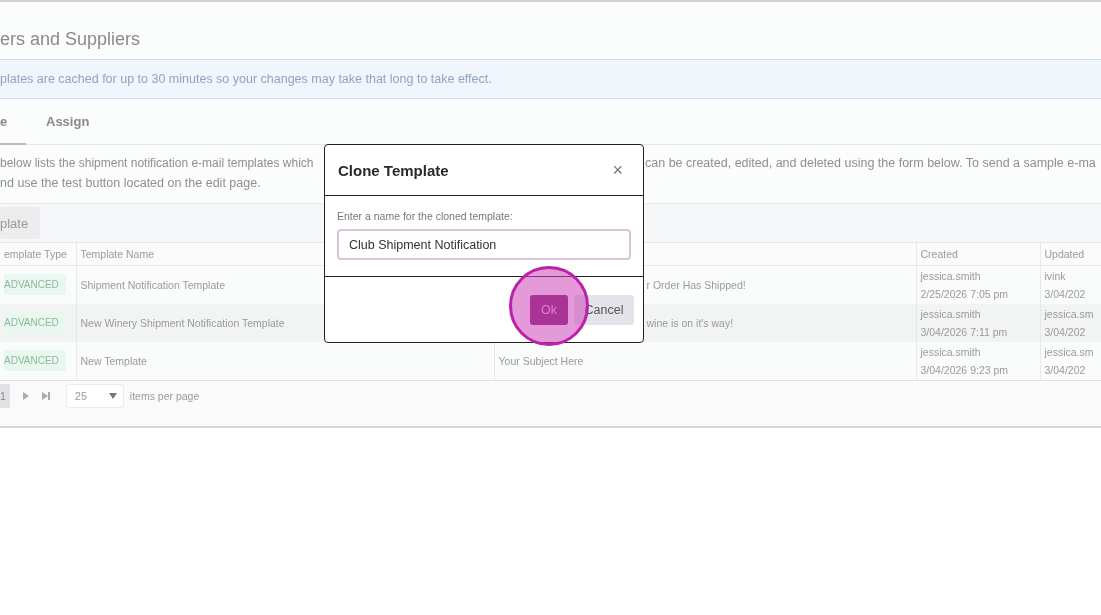 Image resolution: width=1101 pixels, height=615 pixels. What do you see at coordinates (425, 216) in the screenshot?
I see `field-label: Enter a name for the cloned template:` at bounding box center [425, 216].